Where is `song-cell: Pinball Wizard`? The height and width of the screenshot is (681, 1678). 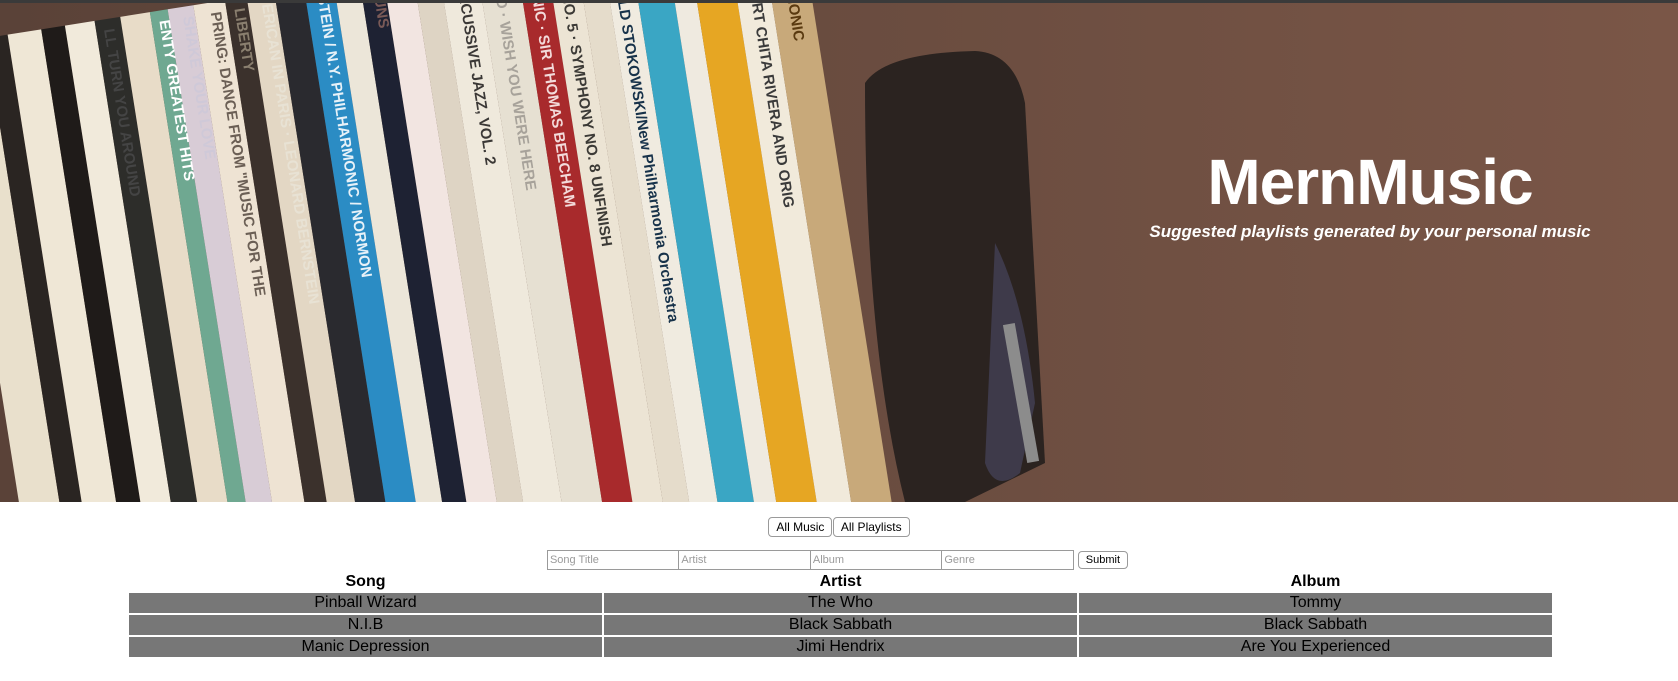 song-cell: Pinball Wizard is located at coordinates (365, 603).